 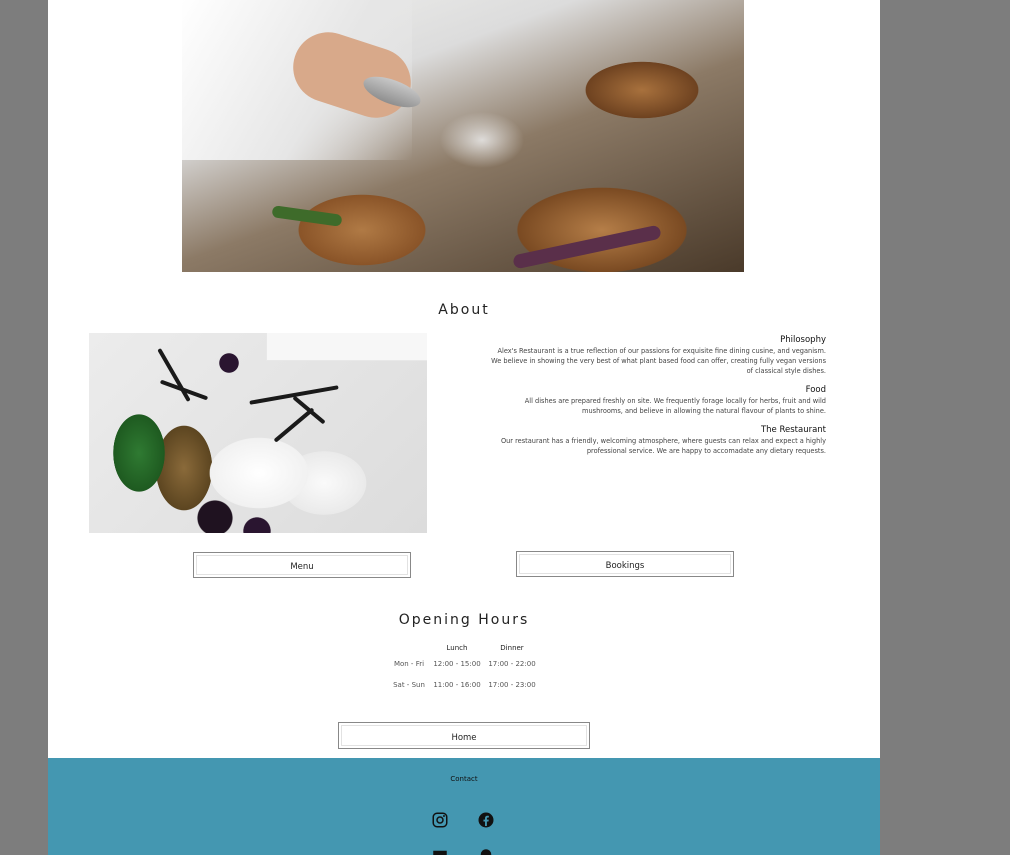 What do you see at coordinates (307, 216) in the screenshot?
I see `herb` at bounding box center [307, 216].